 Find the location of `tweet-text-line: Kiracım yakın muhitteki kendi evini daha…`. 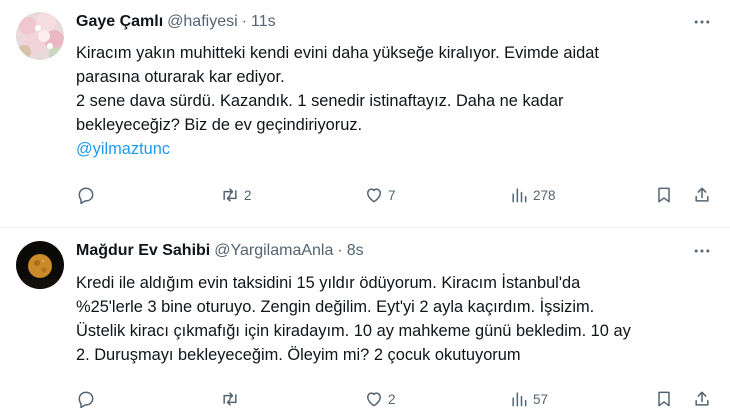

tweet-text-line: Kiracım yakın muhitteki kendi evini daha… is located at coordinates (337, 53).